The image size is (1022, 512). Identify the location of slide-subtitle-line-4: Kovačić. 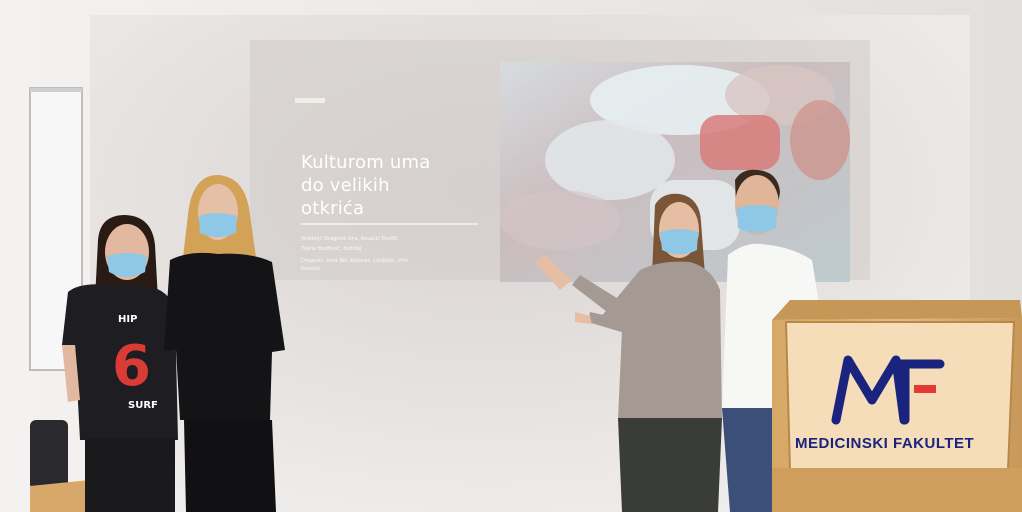
(310, 268).